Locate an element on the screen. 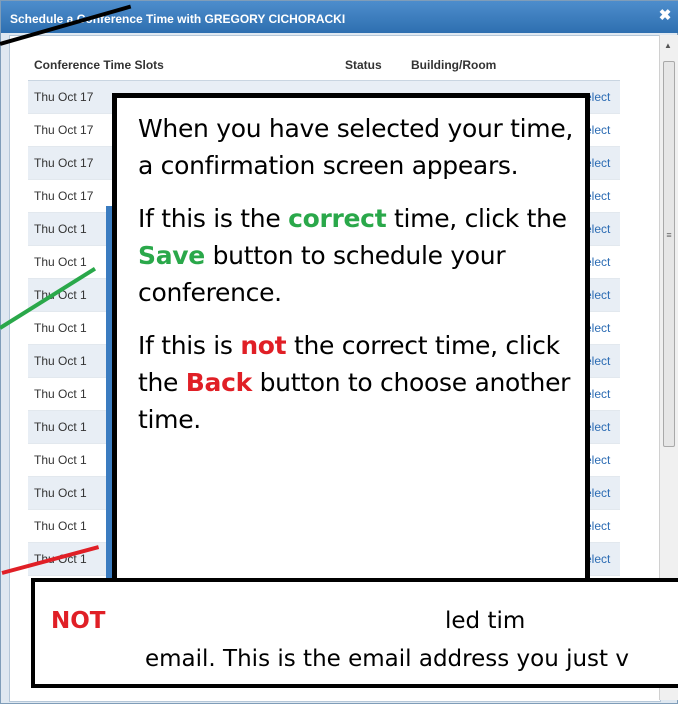  not-keyword: not is located at coordinates (263, 345).